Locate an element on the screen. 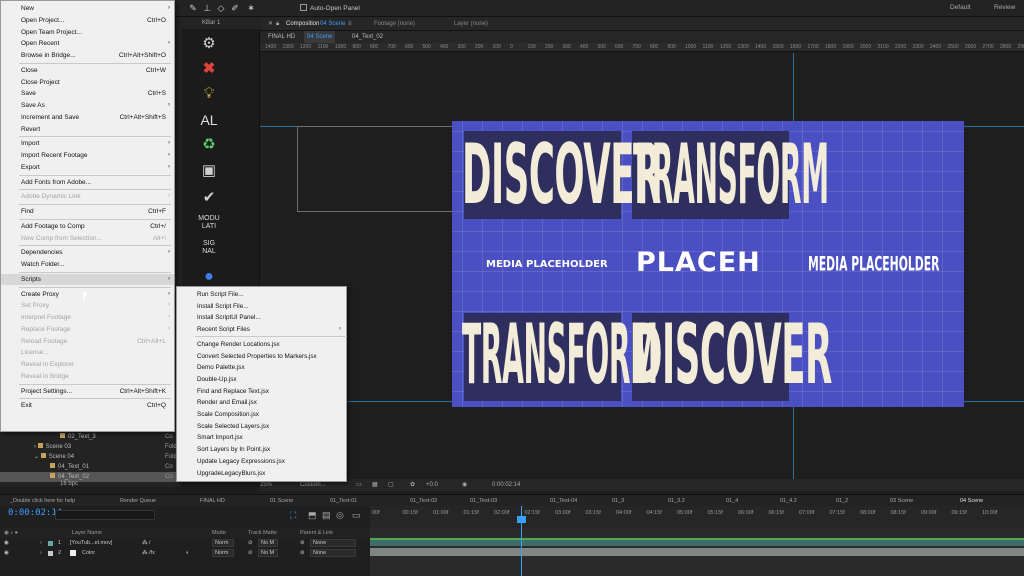 This screenshot has width=1024, height=576. graph-editor-icon: ▭ is located at coordinates (356, 515).